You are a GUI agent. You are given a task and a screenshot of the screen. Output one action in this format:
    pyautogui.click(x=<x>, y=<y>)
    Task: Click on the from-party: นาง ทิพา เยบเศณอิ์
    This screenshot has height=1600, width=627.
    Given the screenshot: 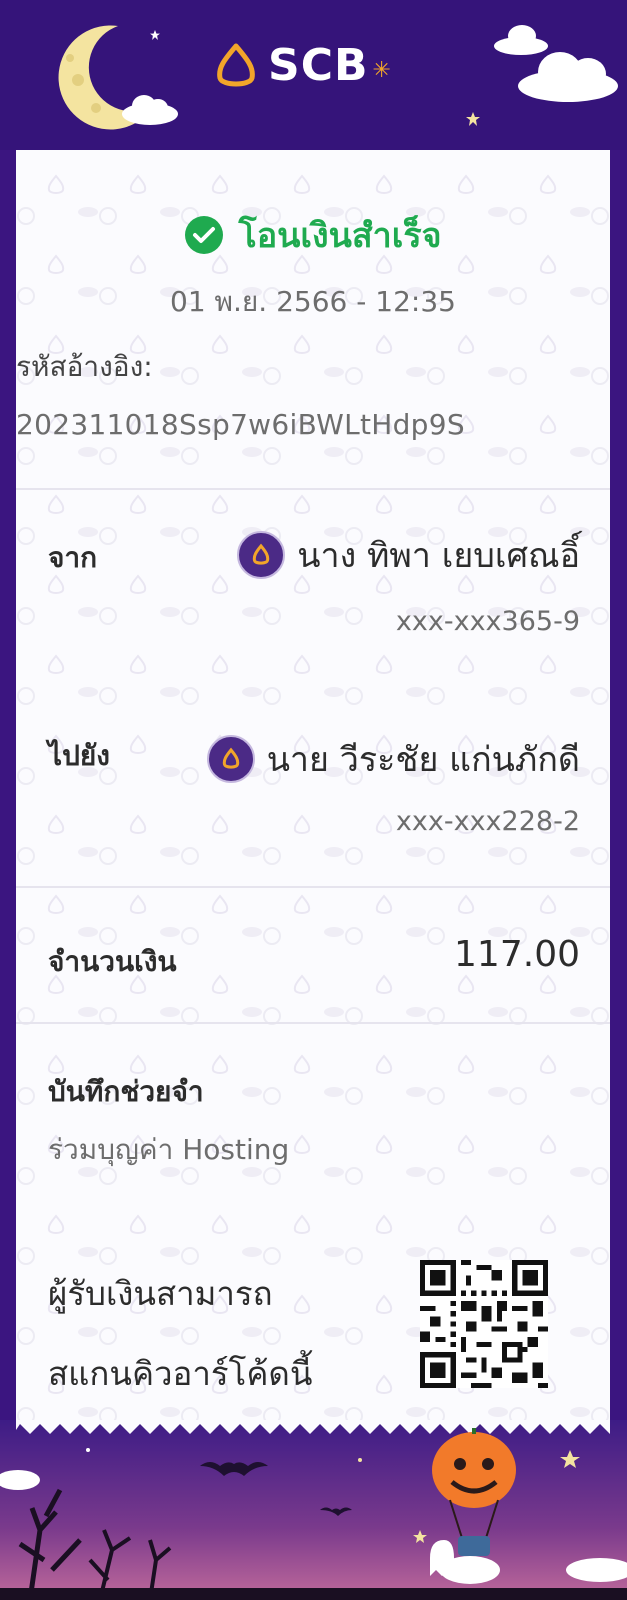 What is the action you would take?
    pyautogui.click(x=408, y=555)
    